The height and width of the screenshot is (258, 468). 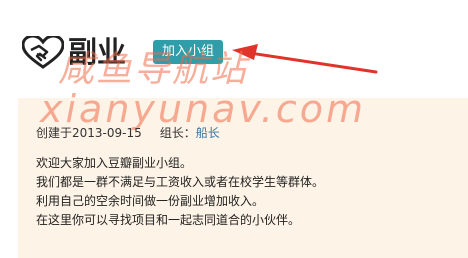 I want to click on created-date: 2013-09-15, so click(x=107, y=133).